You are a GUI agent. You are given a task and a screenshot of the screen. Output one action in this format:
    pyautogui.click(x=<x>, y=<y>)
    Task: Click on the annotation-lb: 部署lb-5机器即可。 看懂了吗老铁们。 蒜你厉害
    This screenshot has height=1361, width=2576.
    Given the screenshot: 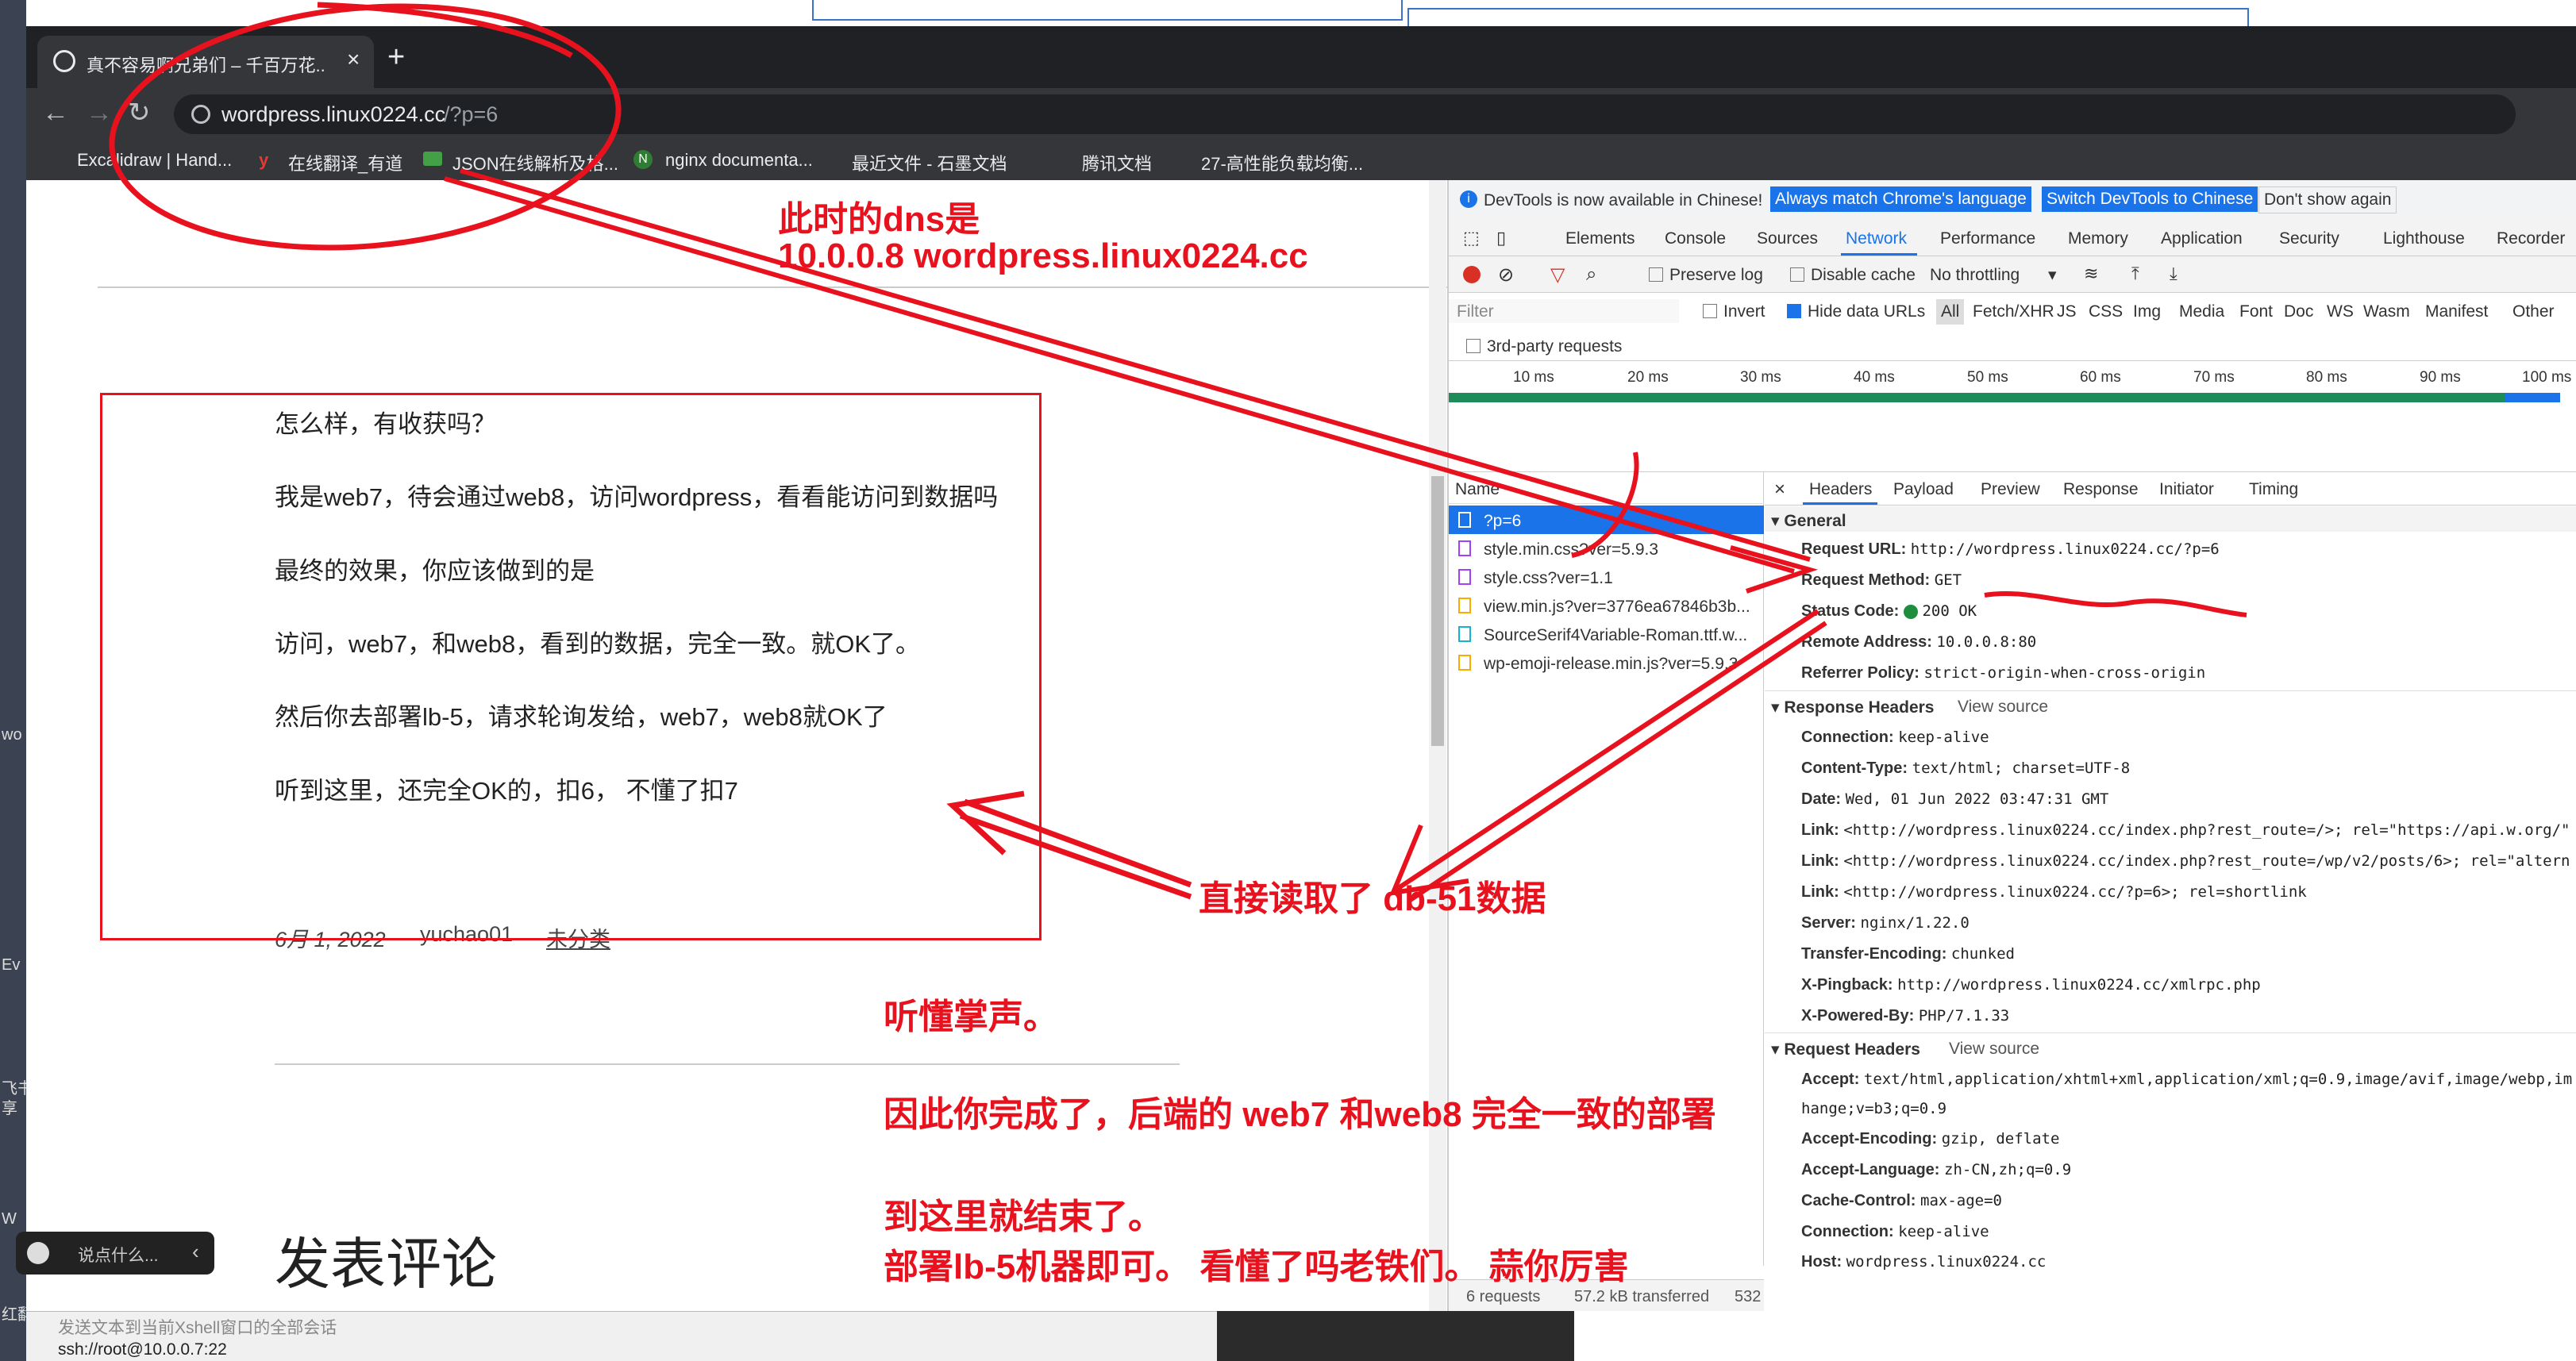 What is the action you would take?
    pyautogui.click(x=1256, y=1267)
    